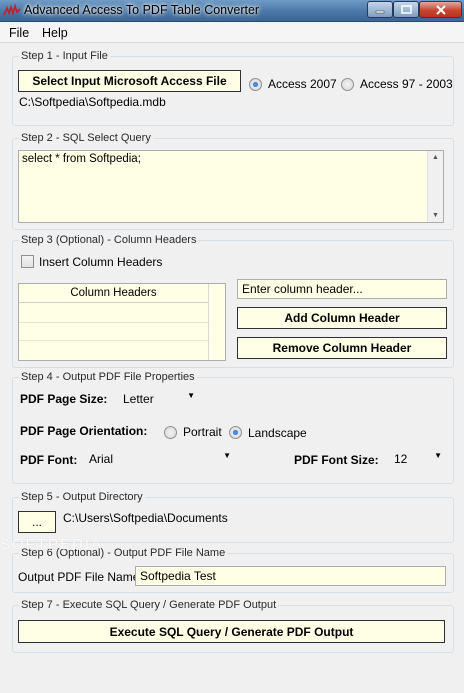  Describe the element at coordinates (342, 348) in the screenshot. I see `remove-column-header-button: Remove Column Header` at that location.